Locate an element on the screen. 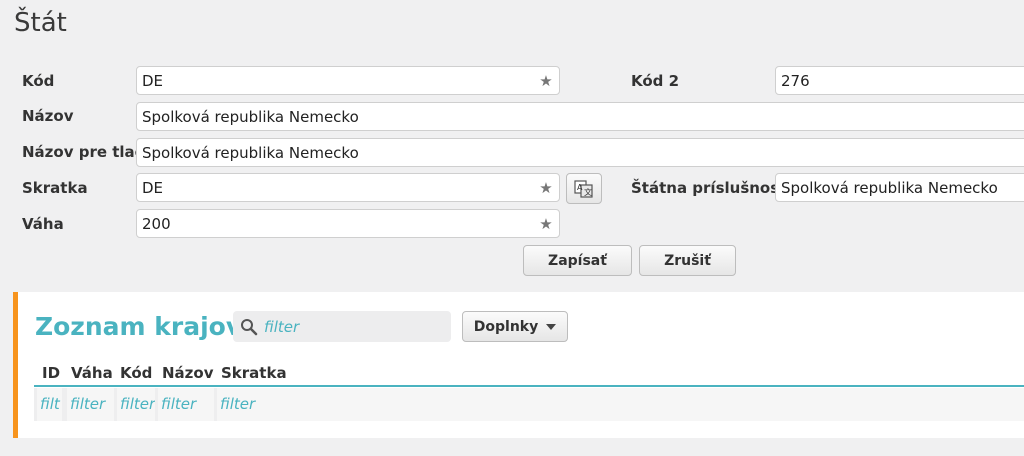 The height and width of the screenshot is (456, 1024). svg-text: 文 is located at coordinates (588, 192).